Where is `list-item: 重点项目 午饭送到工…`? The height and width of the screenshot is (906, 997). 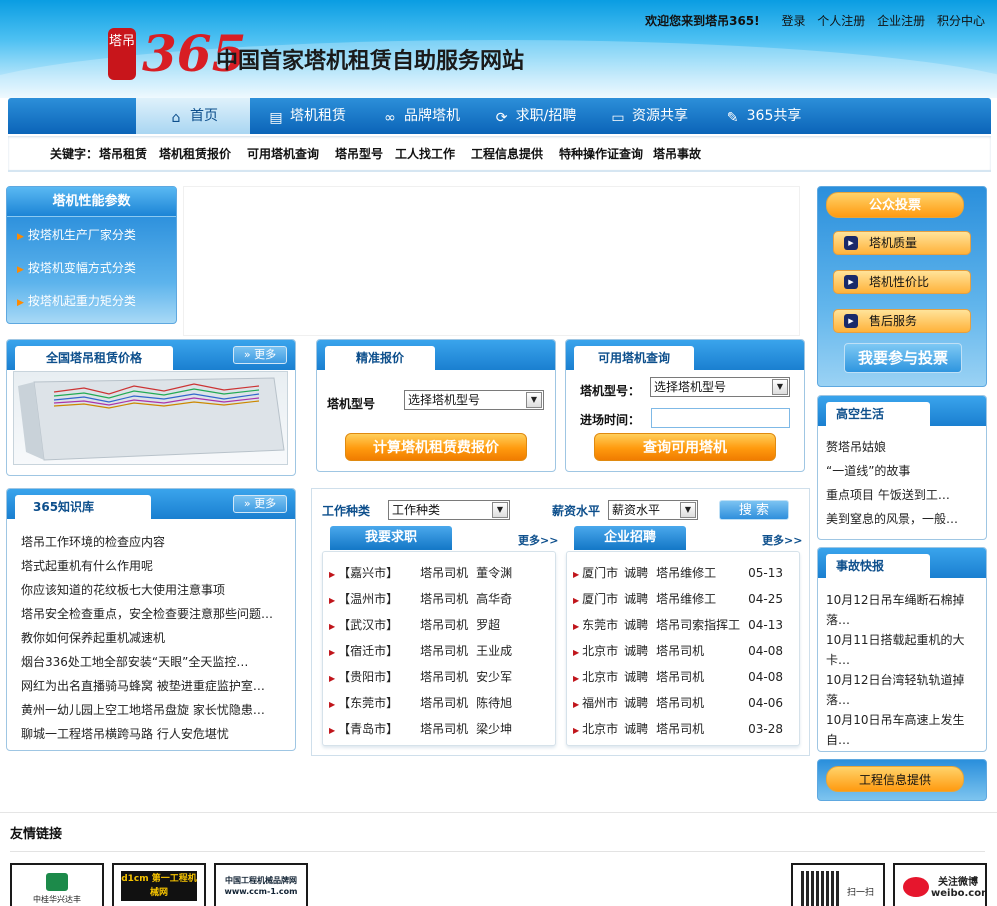 list-item: 重点项目 午饭送到工… is located at coordinates (888, 494).